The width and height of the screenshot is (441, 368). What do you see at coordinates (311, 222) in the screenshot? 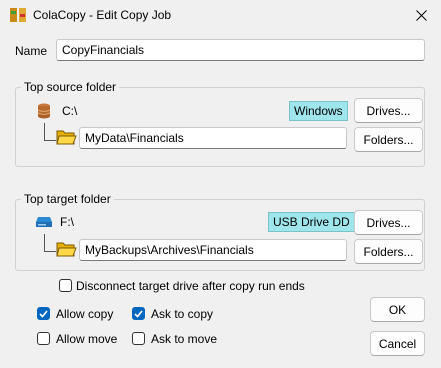
I see `target-drive-badge: USB Drive DD` at bounding box center [311, 222].